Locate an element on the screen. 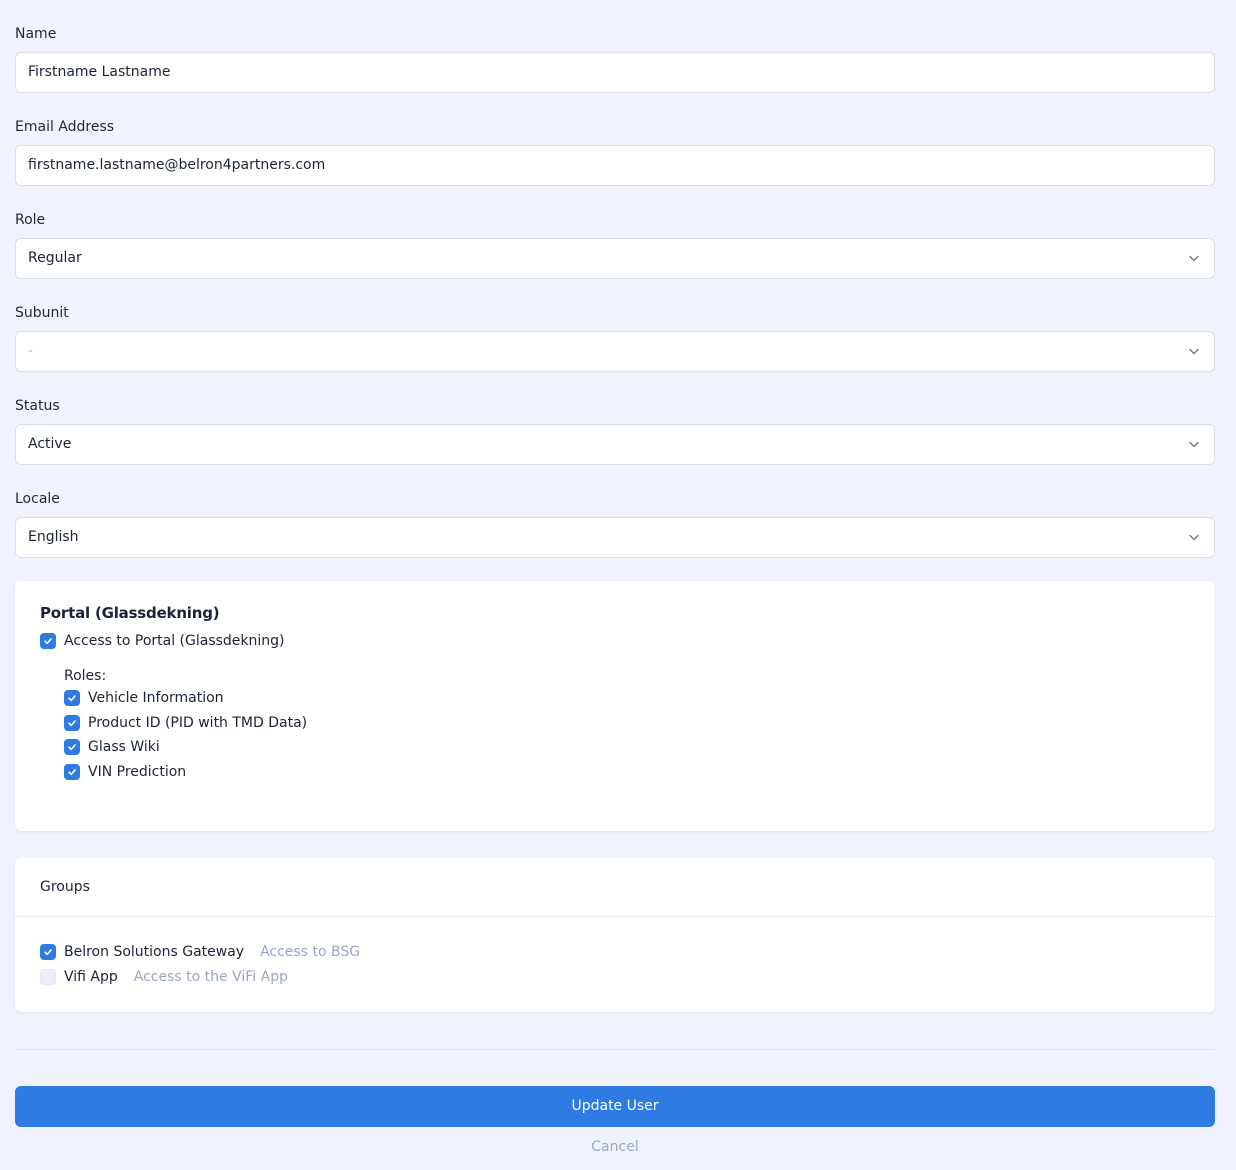 This screenshot has height=1170, width=1236. group-checkbox-row: Belron Solutions Gateway Access to BSG is located at coordinates (200, 952).